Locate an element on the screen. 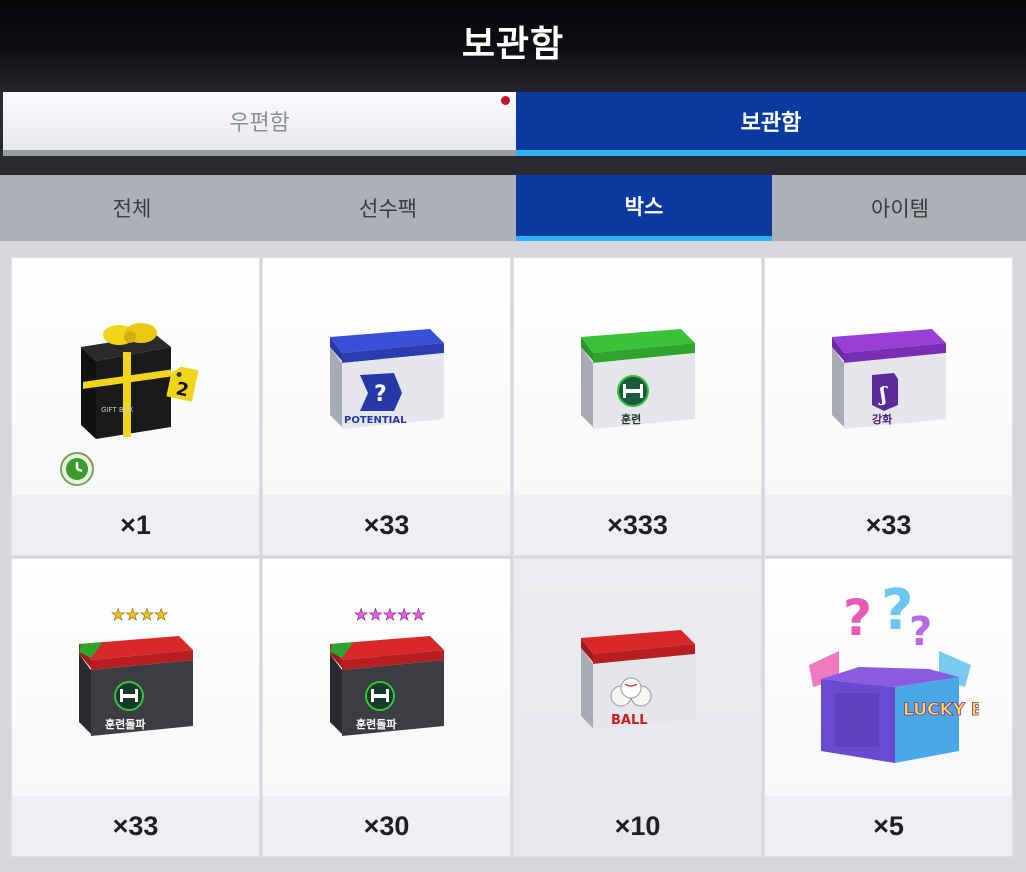 Image resolution: width=1026 pixels, height=872 pixels. training-breakthrough-box-5star-icon: ★★★★★ 훈련돌파 is located at coordinates (386, 678).